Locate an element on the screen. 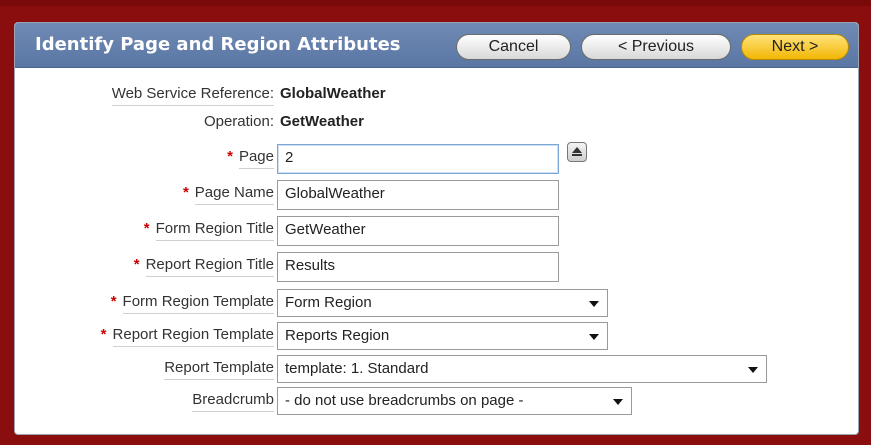 Image resolution: width=871 pixels, height=445 pixels. report-template-label: Report Template is located at coordinates (219, 369).